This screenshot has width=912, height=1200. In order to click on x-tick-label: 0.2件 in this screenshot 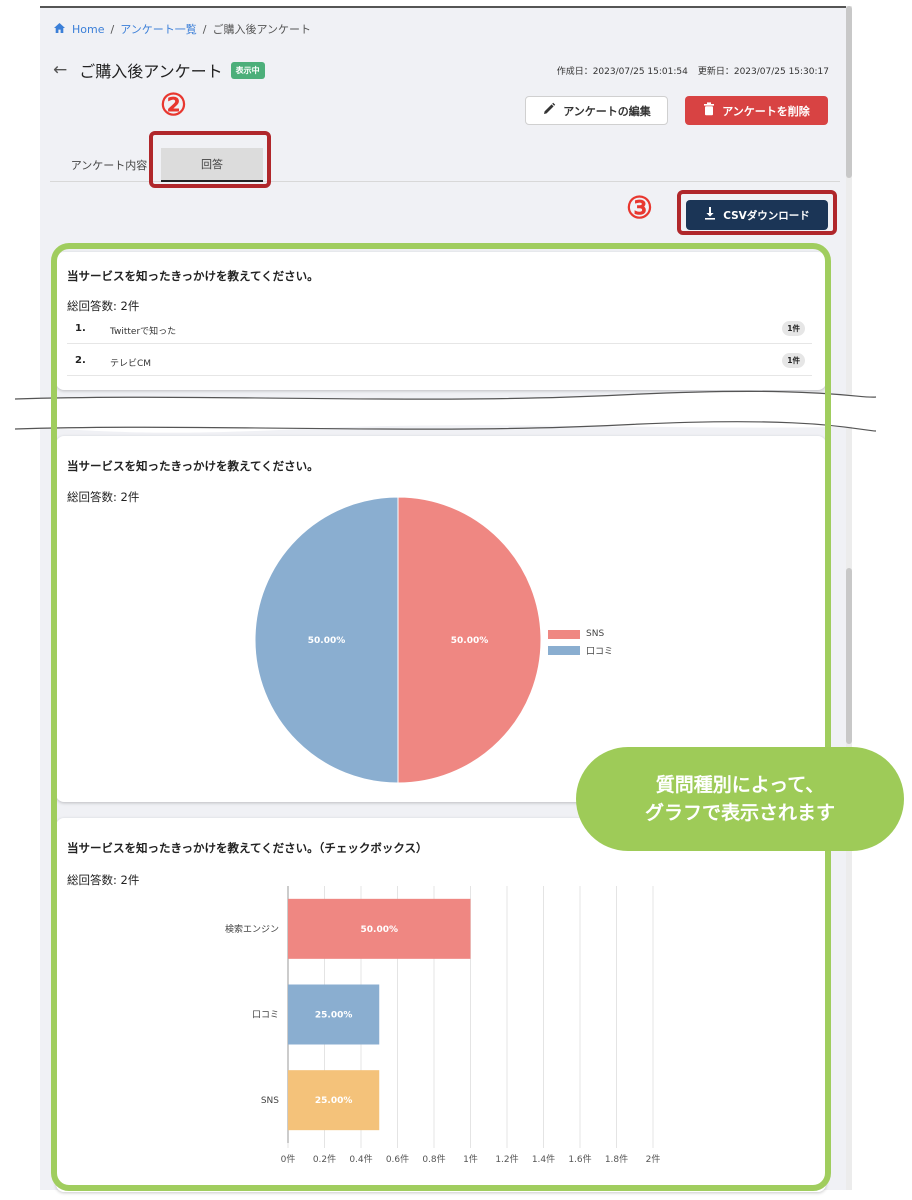, I will do `click(324, 1159)`.